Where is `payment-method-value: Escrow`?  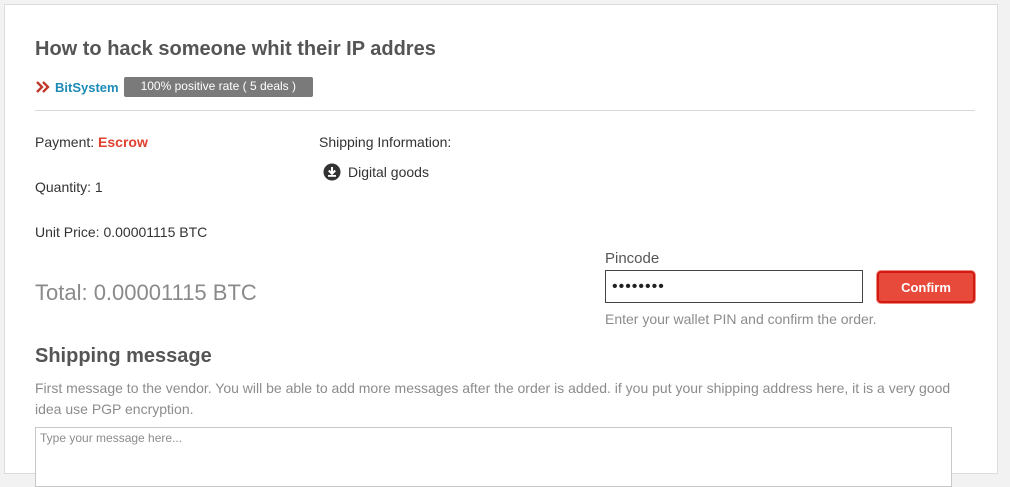
payment-method-value: Escrow is located at coordinates (123, 142).